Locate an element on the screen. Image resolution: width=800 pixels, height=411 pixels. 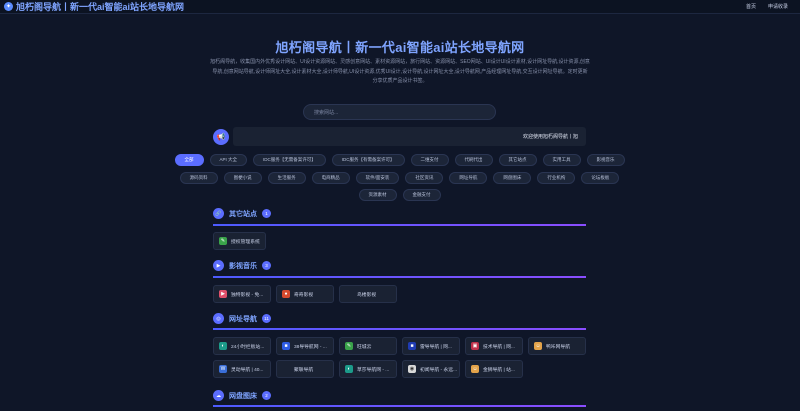
nav-site-icon is located at coordinates (286, 369).